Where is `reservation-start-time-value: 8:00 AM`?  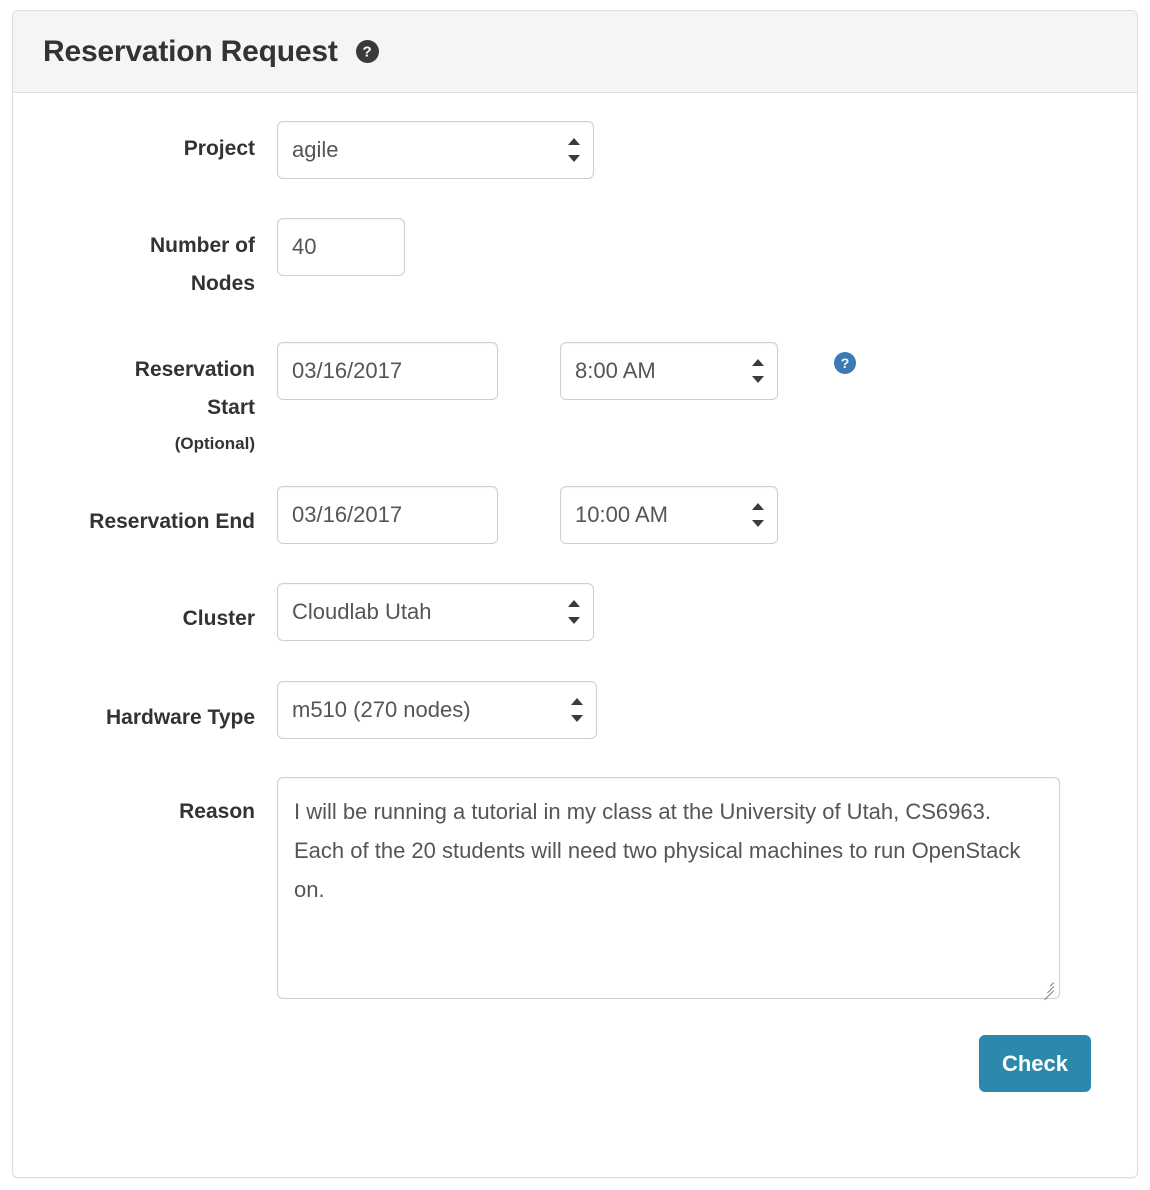 reservation-start-time-value: 8:00 AM is located at coordinates (615, 370).